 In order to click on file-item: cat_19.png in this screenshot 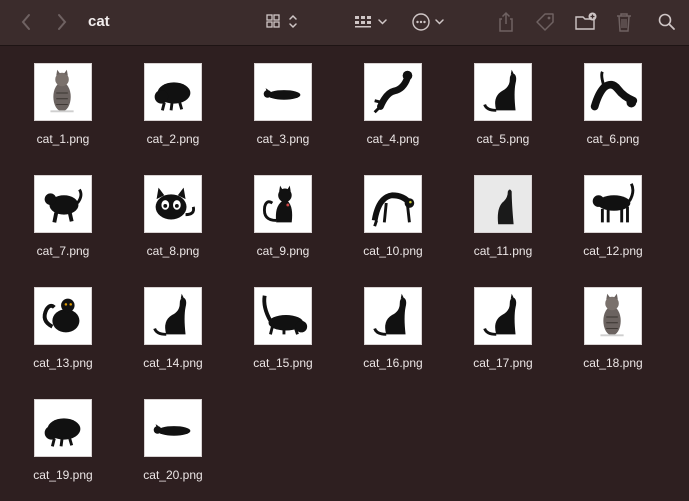, I will do `click(63, 439)`.